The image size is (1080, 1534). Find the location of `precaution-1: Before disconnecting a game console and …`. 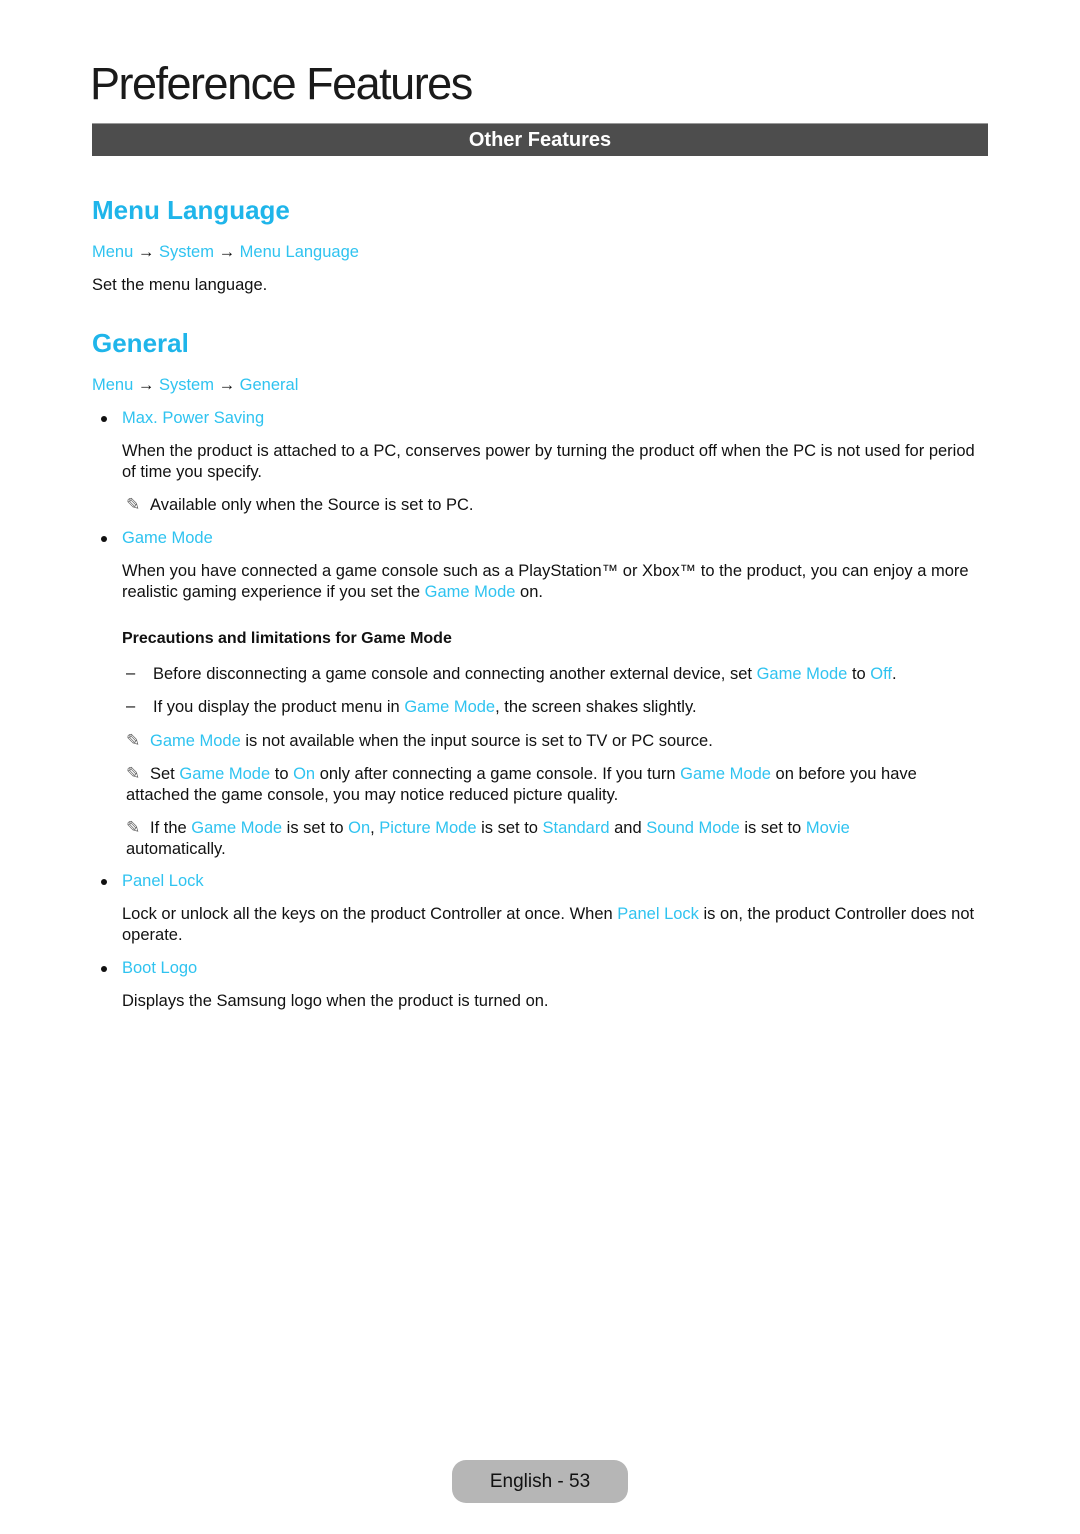

precaution-1: Before disconnecting a game console and … is located at coordinates (525, 674).